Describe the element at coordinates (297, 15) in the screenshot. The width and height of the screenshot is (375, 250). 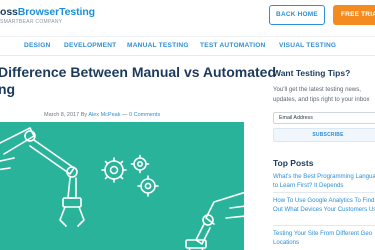
I see `back-home-button: BACK HOME` at that location.